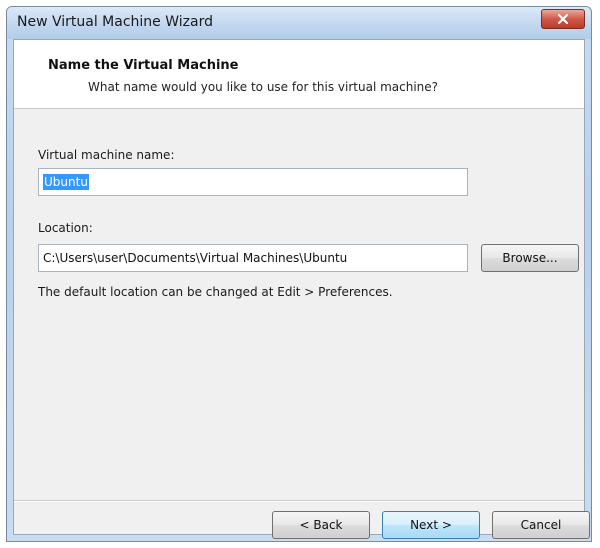  I want to click on next-button: Next >, so click(431, 525).